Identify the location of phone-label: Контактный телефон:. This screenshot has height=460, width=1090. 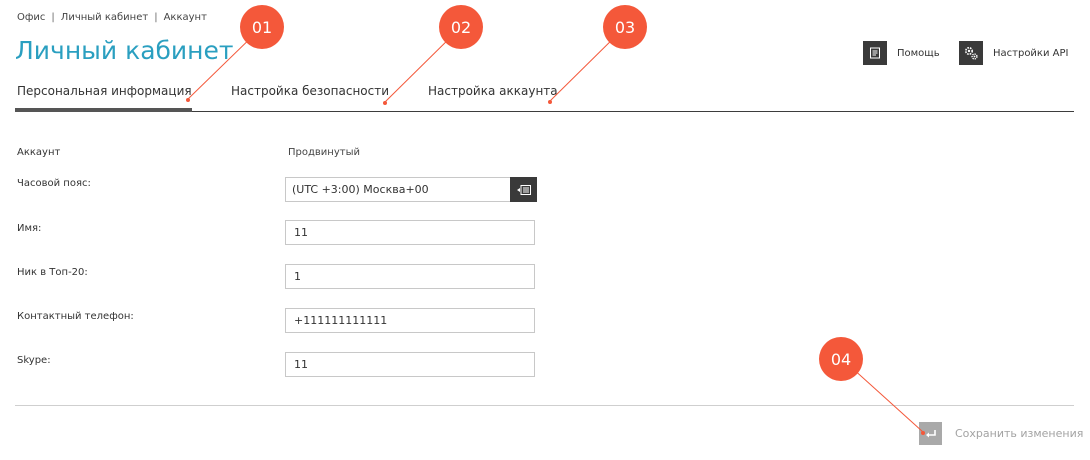
(75, 316).